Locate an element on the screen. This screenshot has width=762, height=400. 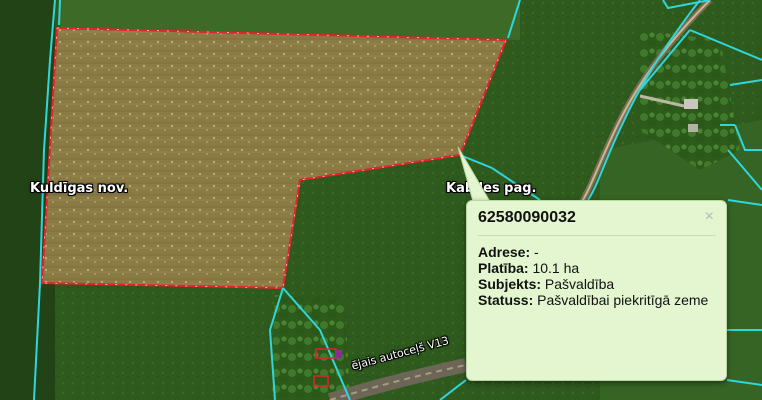
address-row: Adrese: - is located at coordinates (597, 252).